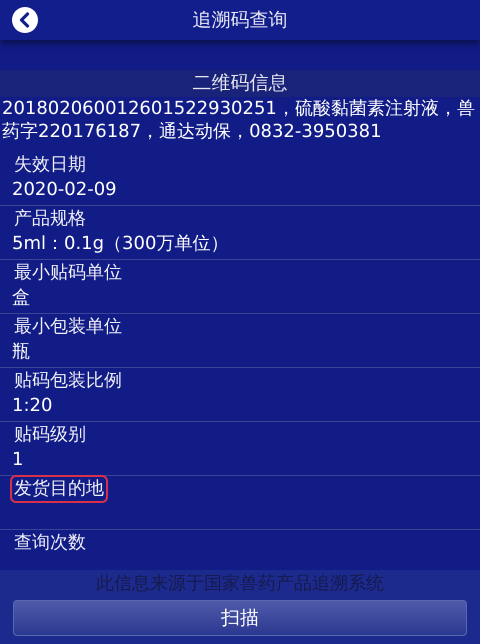 This screenshot has height=644, width=480. What do you see at coordinates (59, 489) in the screenshot?
I see `field-label: 发货目的地` at bounding box center [59, 489].